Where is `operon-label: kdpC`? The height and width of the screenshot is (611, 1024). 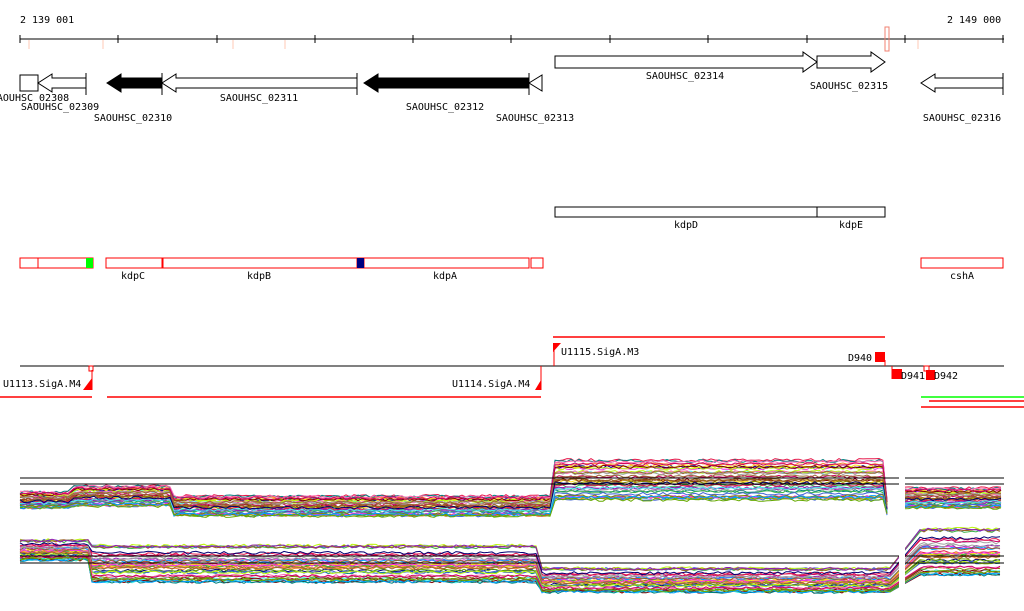
operon-label: kdpC is located at coordinates (133, 276).